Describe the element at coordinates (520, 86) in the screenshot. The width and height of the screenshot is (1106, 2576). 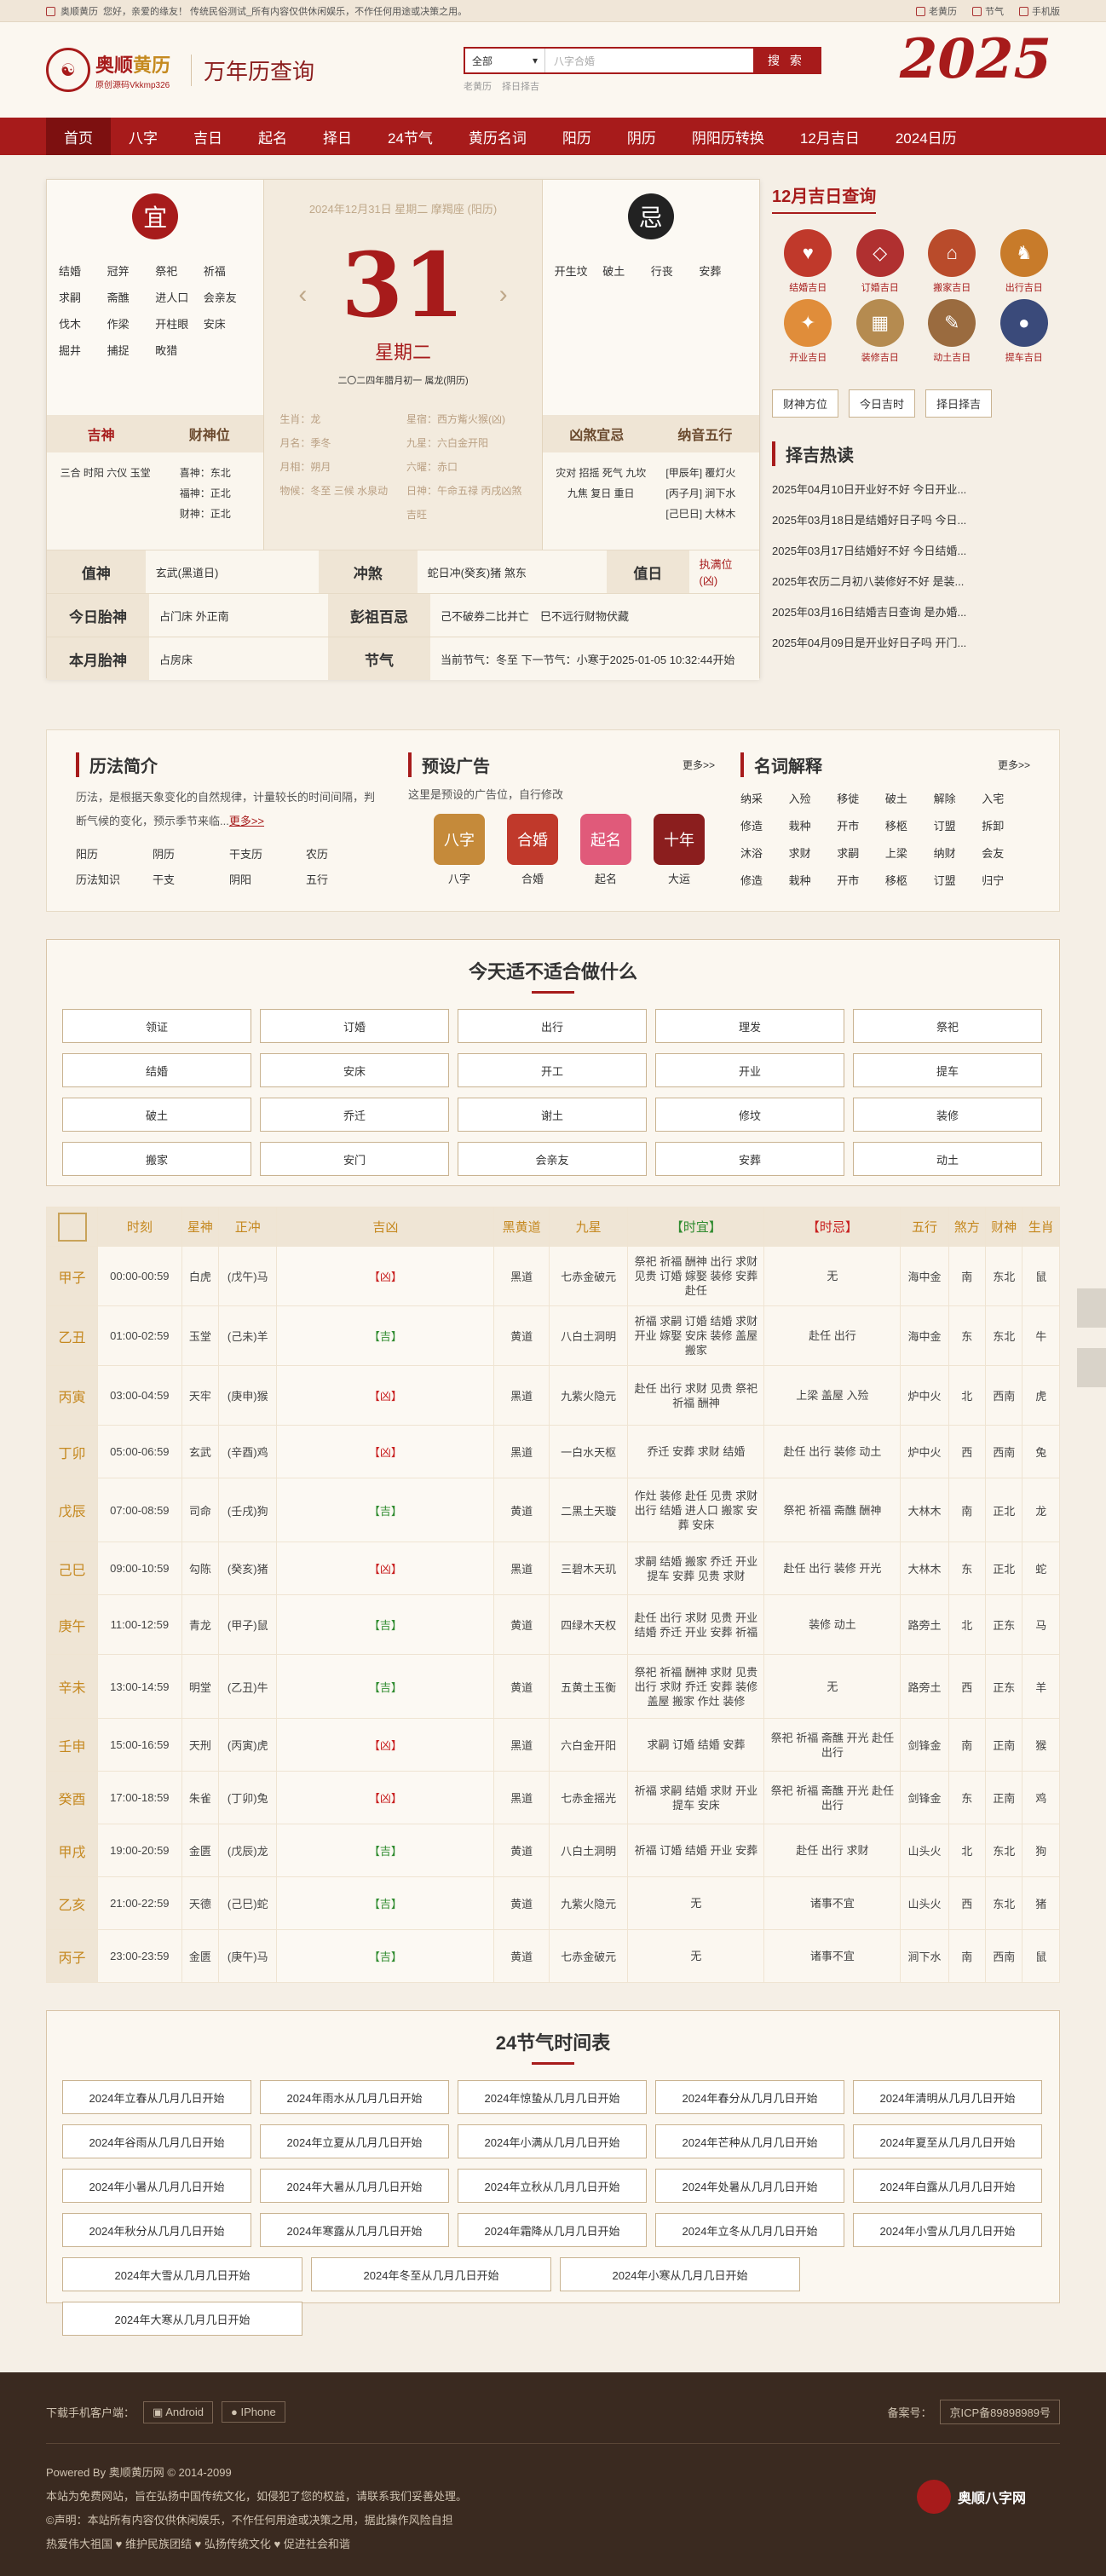
I see `hot-link: 择日择吉` at that location.